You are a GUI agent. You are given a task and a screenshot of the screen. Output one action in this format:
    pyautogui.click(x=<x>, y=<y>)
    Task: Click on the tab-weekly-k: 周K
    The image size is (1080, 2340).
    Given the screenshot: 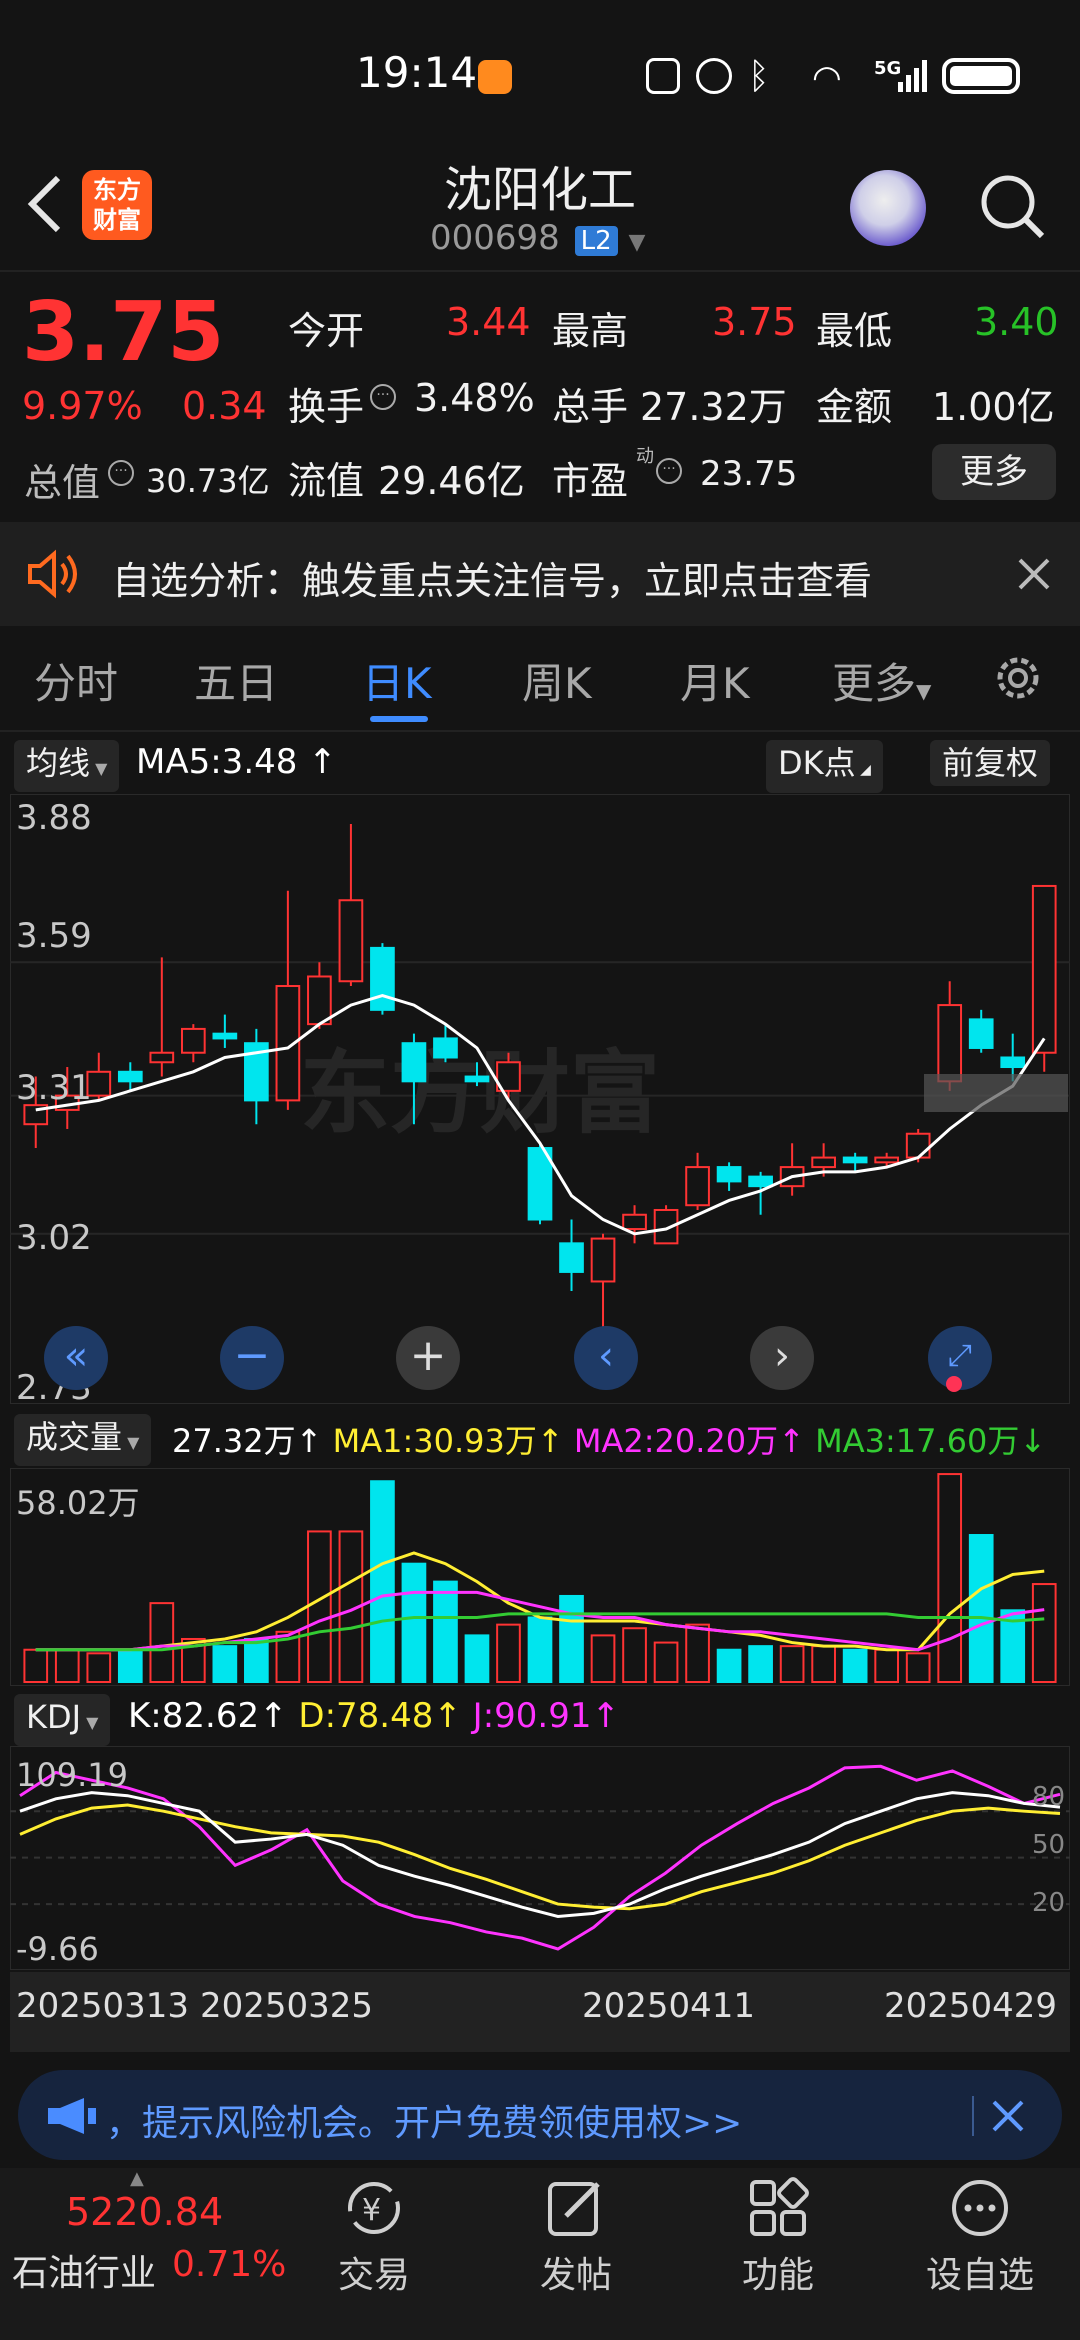 What is the action you would take?
    pyautogui.click(x=557, y=680)
    